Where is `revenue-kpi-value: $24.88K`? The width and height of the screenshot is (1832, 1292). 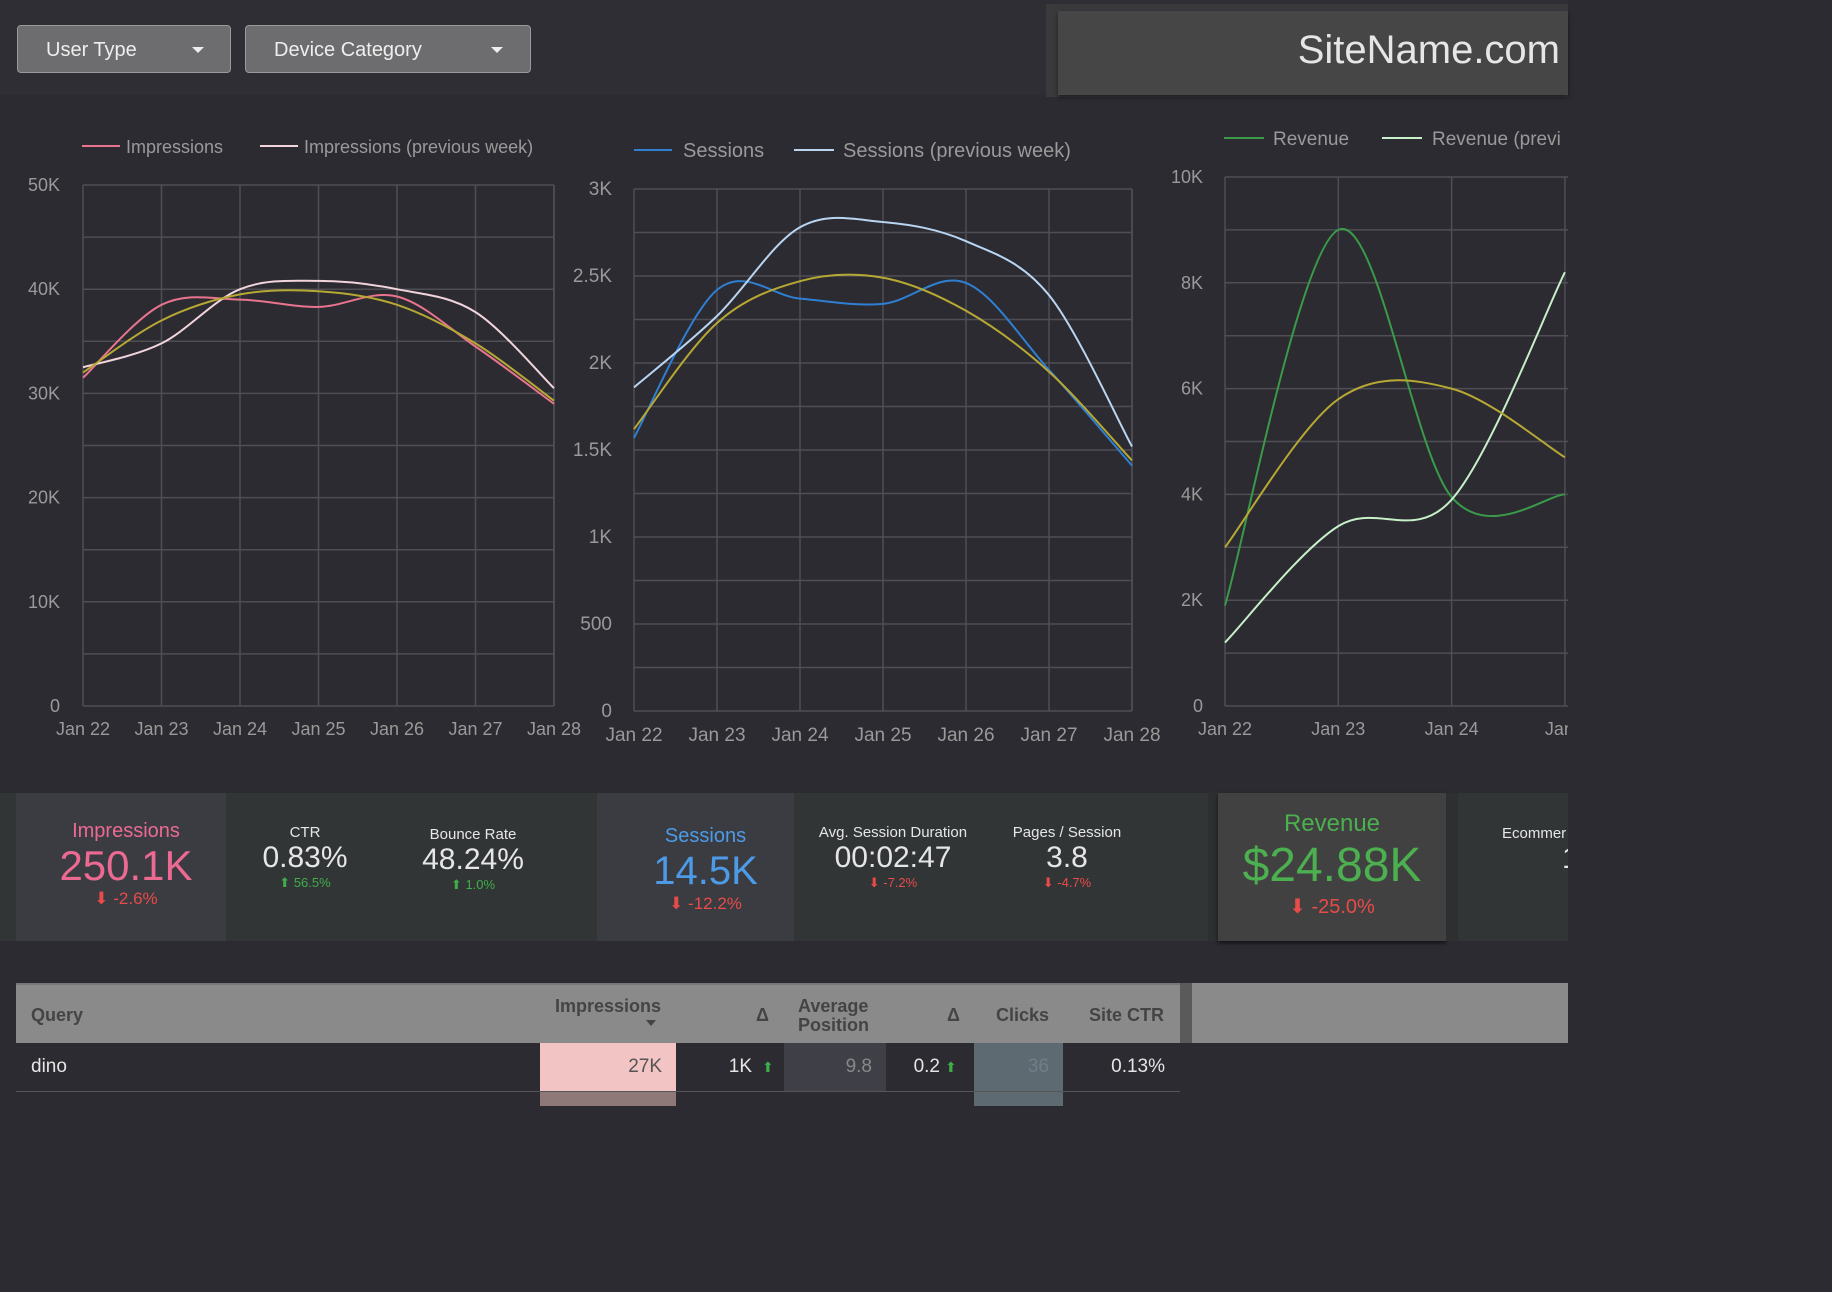
revenue-kpi-value: $24.88K is located at coordinates (1332, 865).